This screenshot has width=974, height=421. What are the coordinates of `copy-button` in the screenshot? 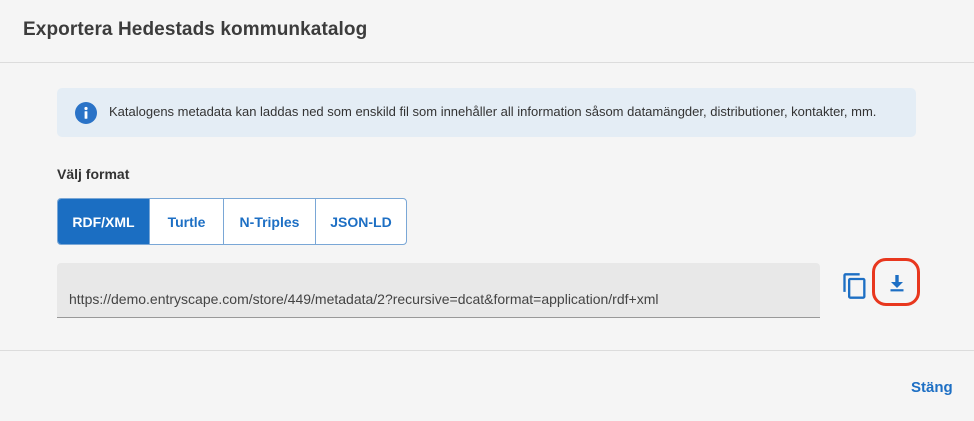 It's located at (855, 286).